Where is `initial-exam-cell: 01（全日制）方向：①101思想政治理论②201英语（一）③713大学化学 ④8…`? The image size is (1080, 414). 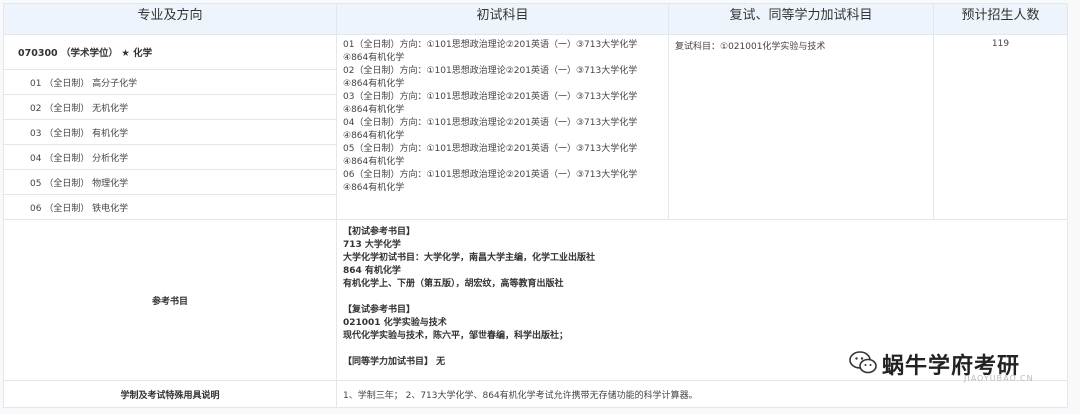 initial-exam-cell: 01（全日制）方向：①101思想政治理论②201英语（一）③713大学化学 ④8… is located at coordinates (502, 127).